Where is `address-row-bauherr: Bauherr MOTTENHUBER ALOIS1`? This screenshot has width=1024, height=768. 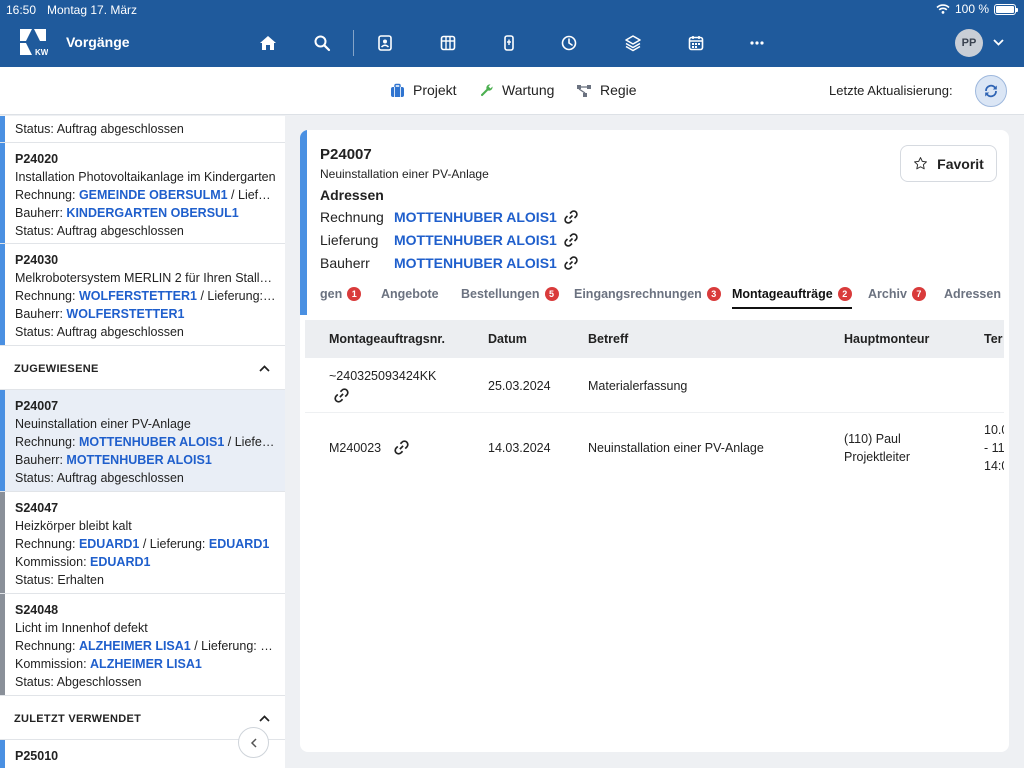 address-row-bauherr: Bauherr MOTTENHUBER ALOIS1 is located at coordinates (449, 263).